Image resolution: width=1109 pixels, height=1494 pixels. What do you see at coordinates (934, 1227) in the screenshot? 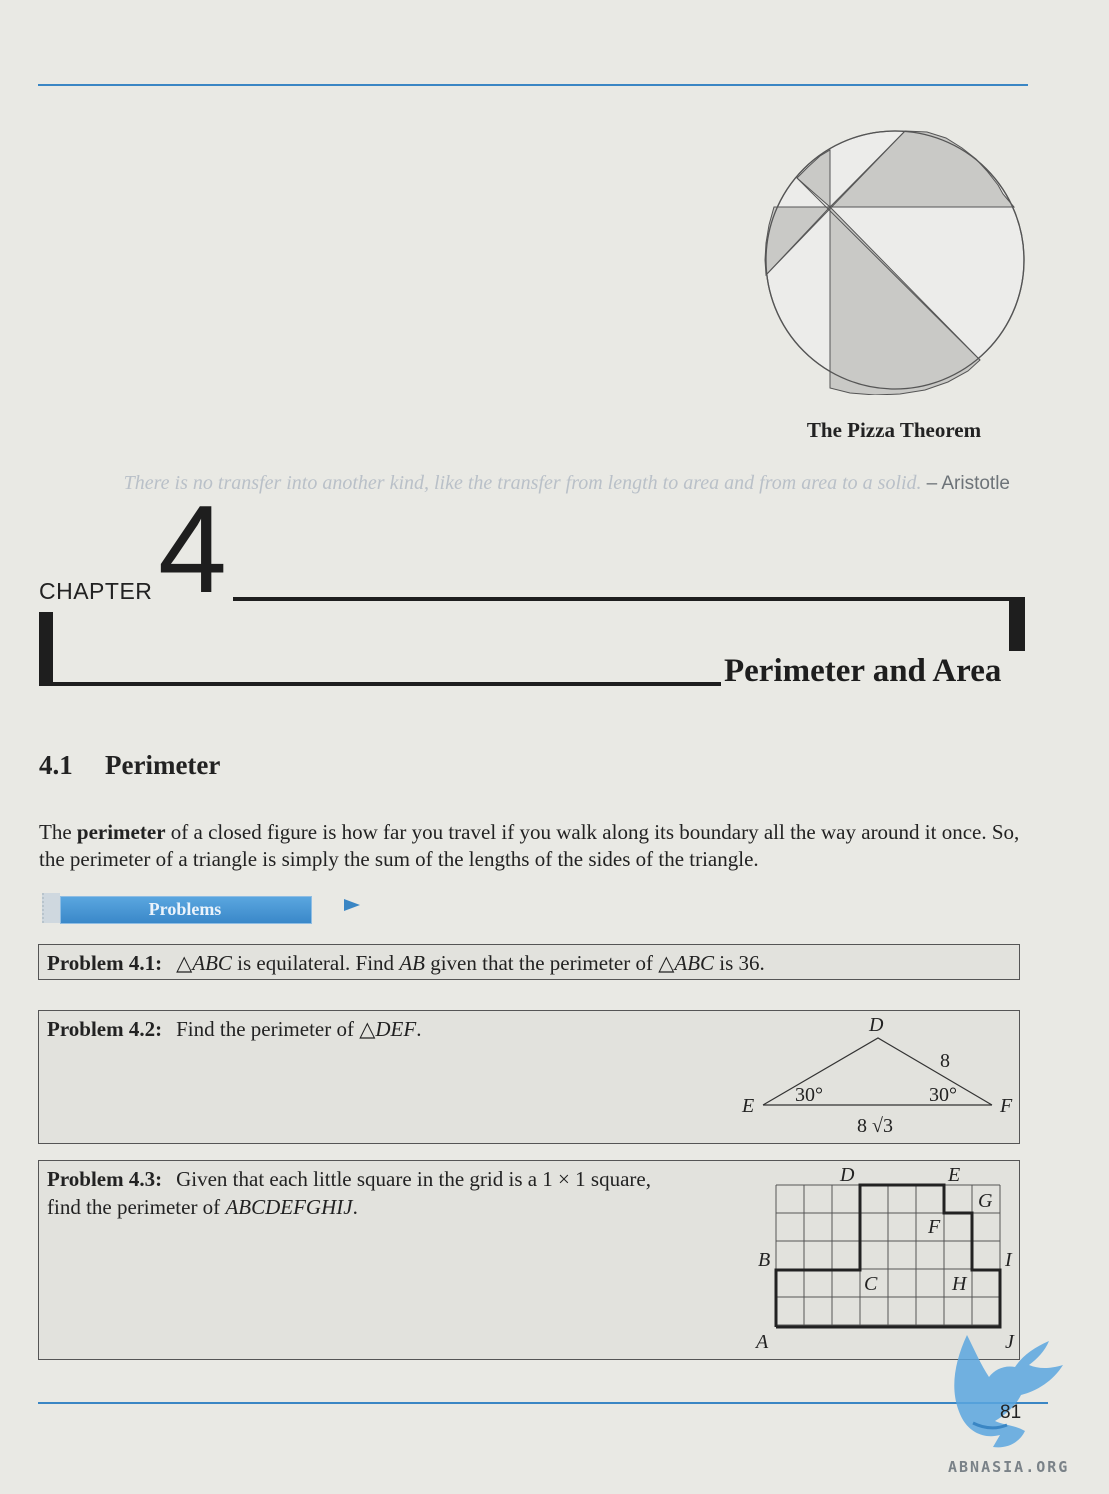
I see `grid-label-f: F` at bounding box center [934, 1227].